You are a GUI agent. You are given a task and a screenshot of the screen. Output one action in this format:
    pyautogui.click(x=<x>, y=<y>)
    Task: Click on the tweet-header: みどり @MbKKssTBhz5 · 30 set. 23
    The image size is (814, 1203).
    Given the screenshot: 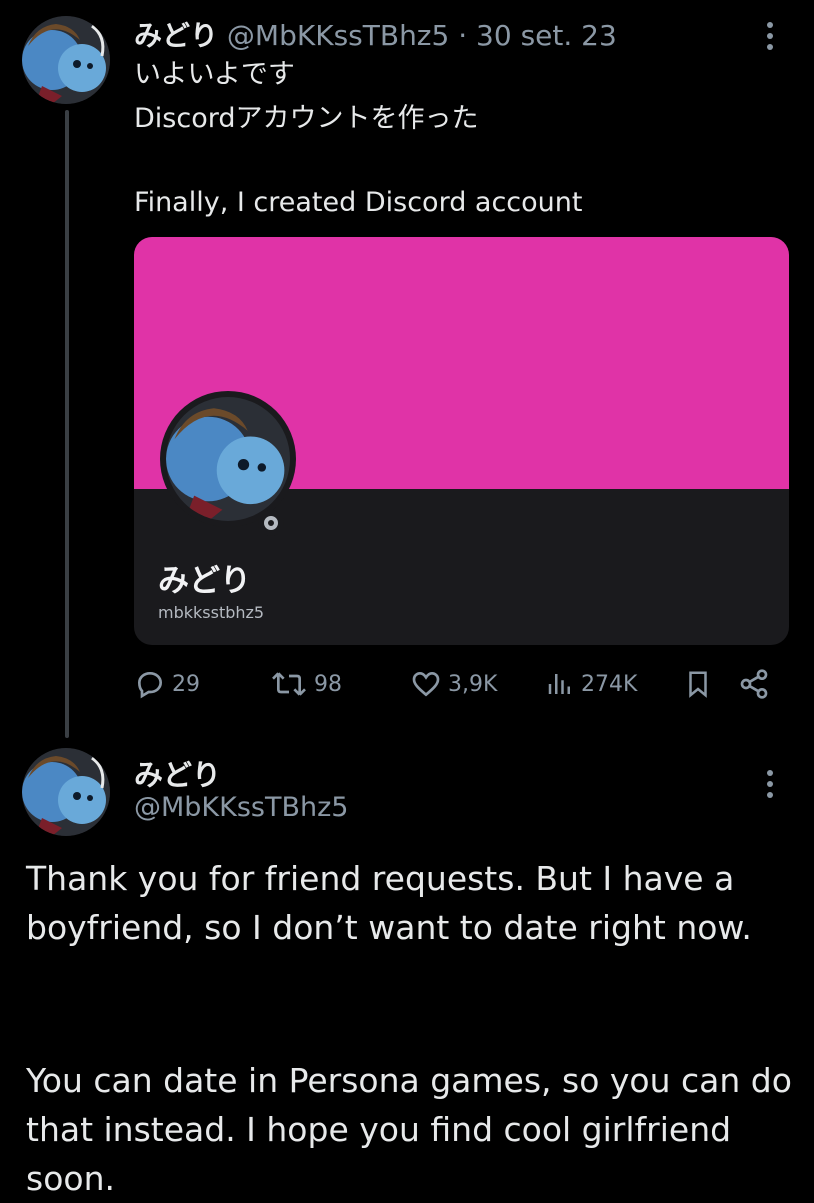 What is the action you would take?
    pyautogui.click(x=375, y=34)
    